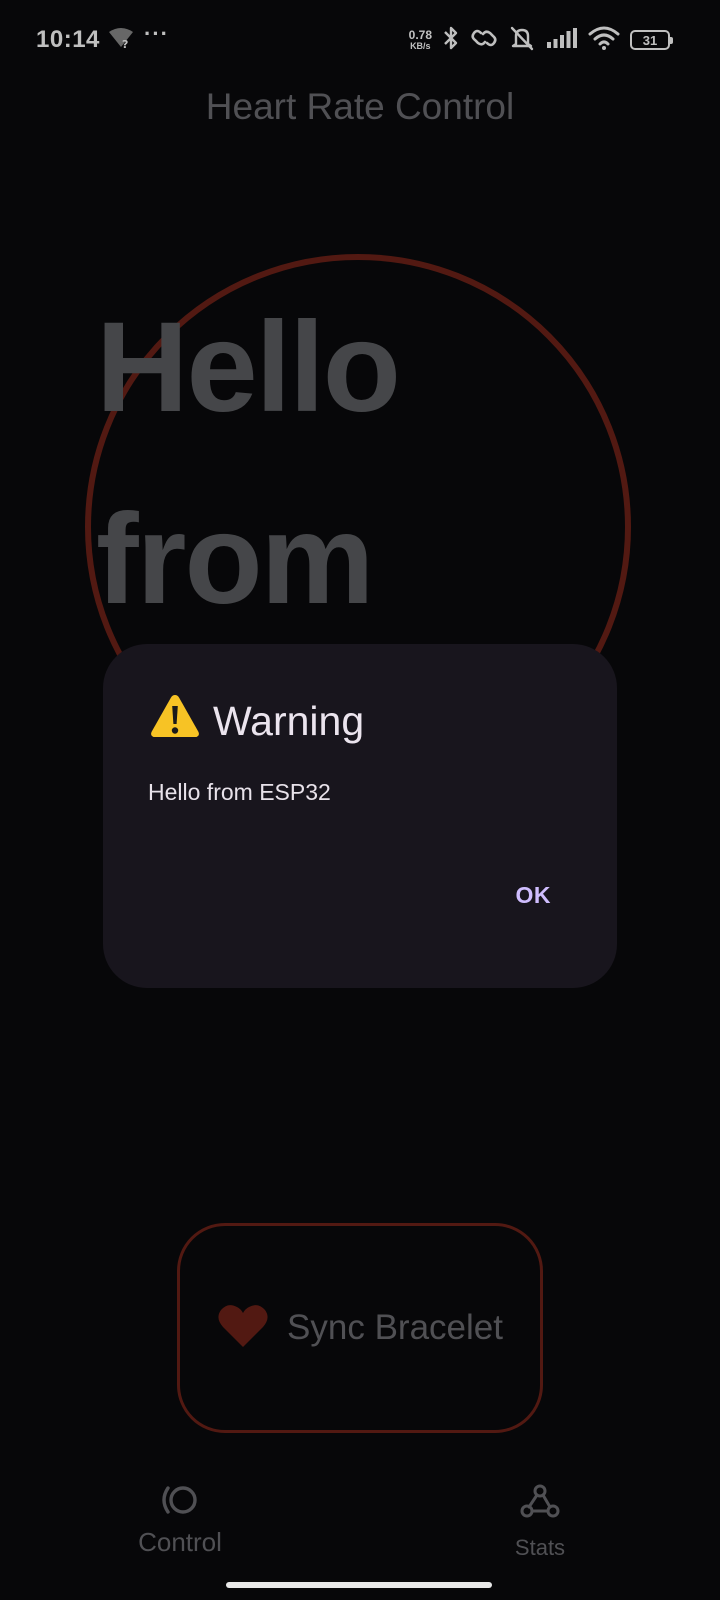  I want to click on ok-button: OK, so click(534, 895).